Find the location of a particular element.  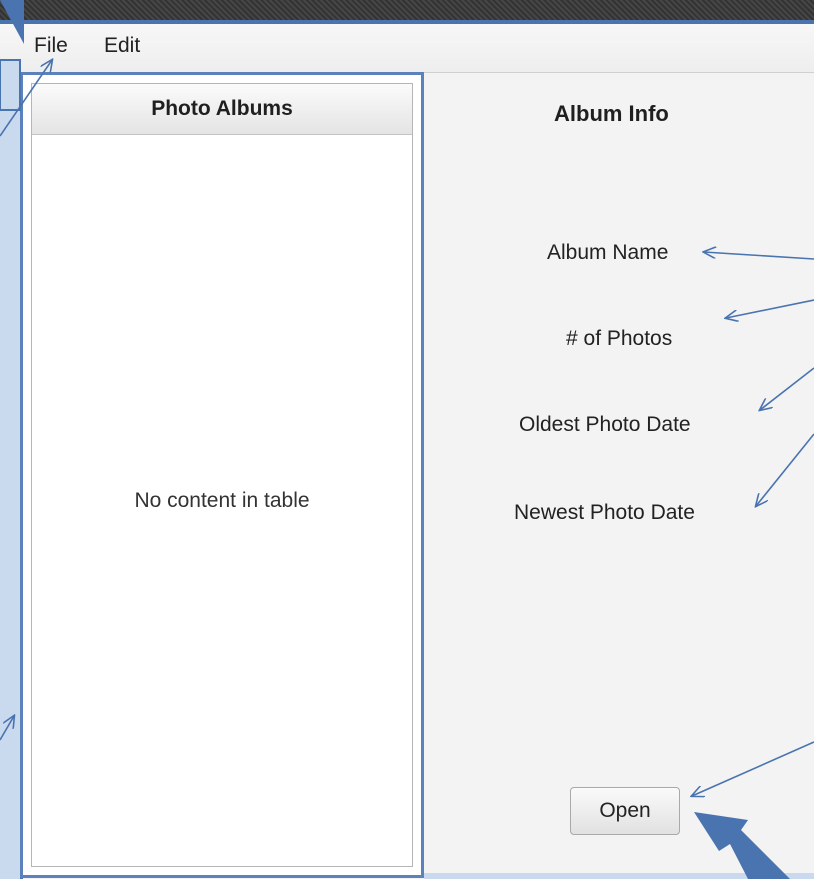

menu-bar: File Edit is located at coordinates (407, 48).